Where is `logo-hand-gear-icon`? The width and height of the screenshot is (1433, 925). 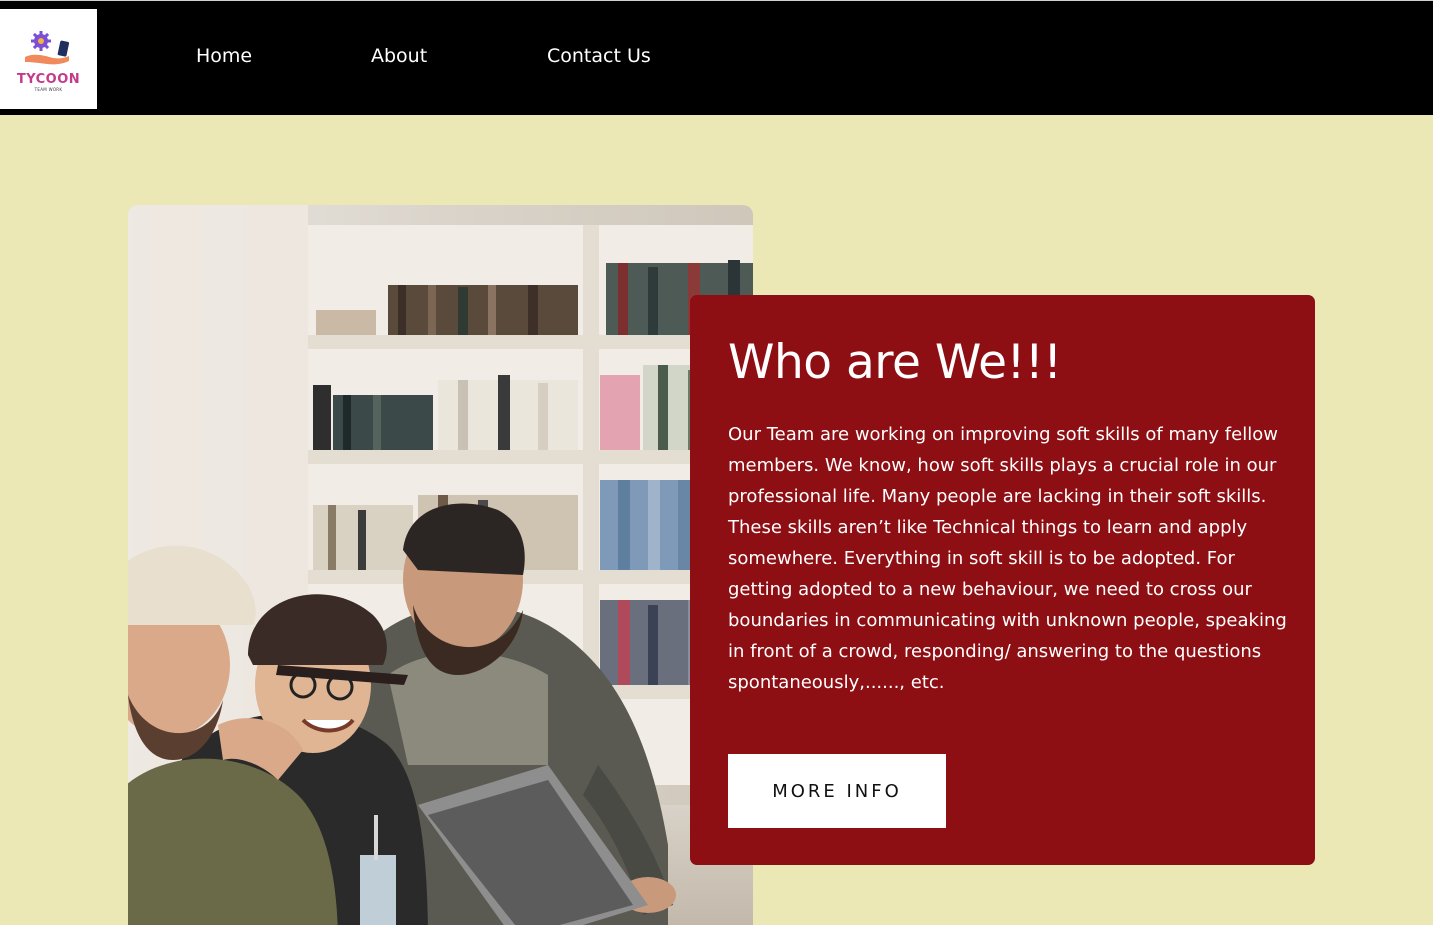 logo-hand-gear-icon is located at coordinates (49, 51).